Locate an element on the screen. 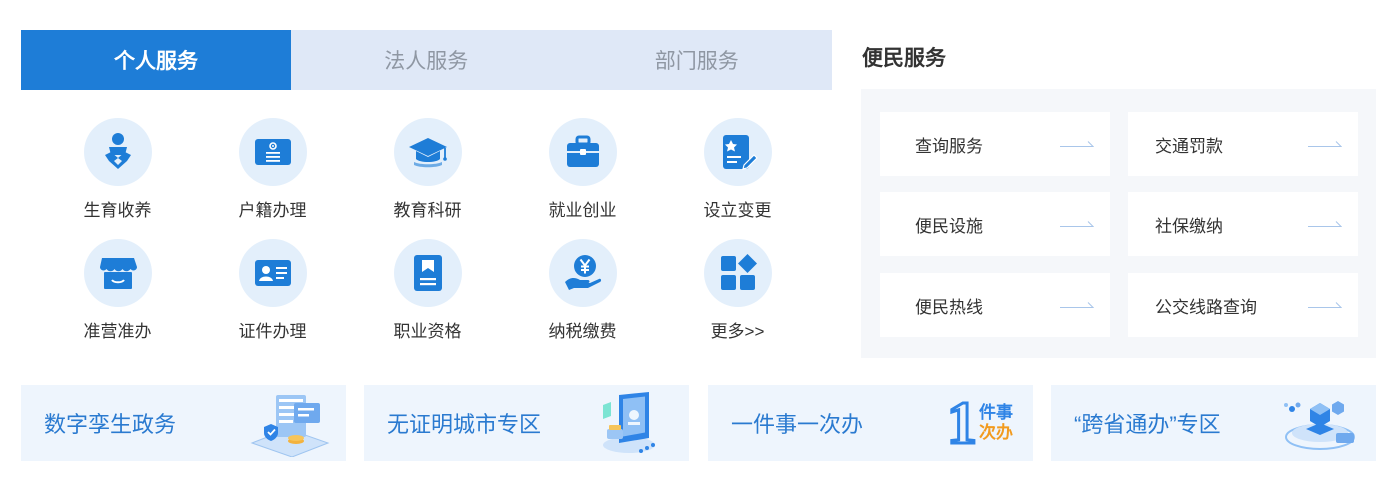 This screenshot has height=500, width=1400. service-more-link: 更多>> is located at coordinates (737, 290).